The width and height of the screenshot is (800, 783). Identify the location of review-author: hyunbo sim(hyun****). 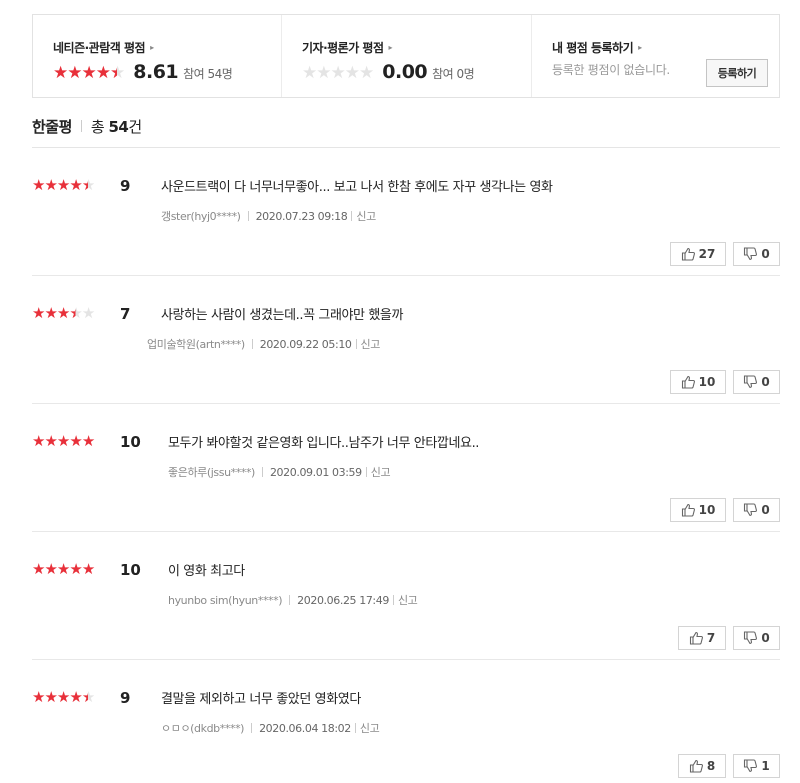
(225, 600).